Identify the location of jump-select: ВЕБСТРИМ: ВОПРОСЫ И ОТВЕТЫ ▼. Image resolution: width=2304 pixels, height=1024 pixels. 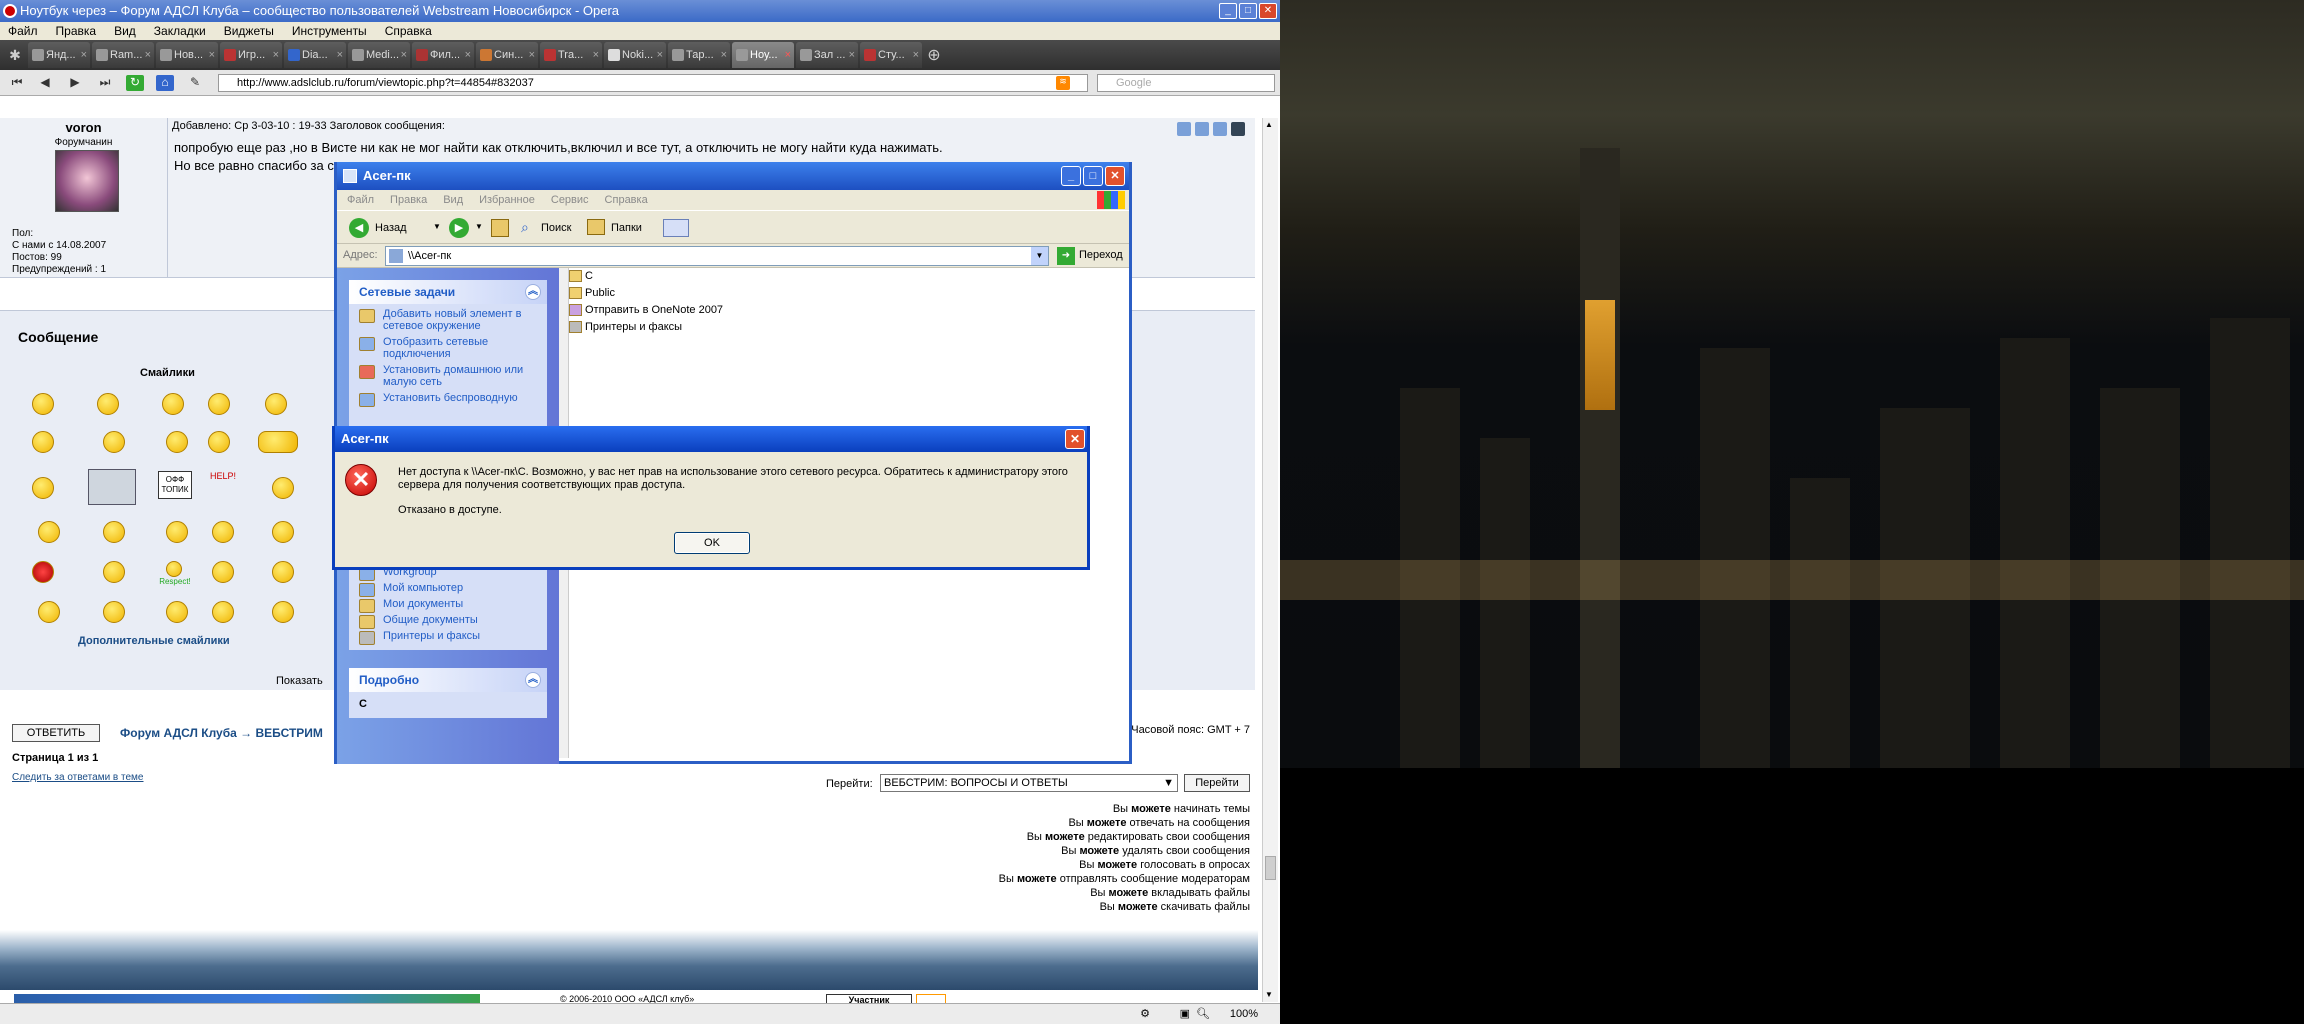
(1029, 783).